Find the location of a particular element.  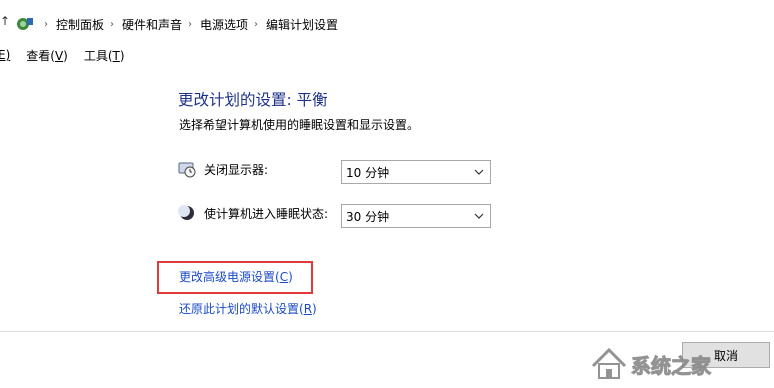

sleep-setting: 使计算机进入睡眠状态: is located at coordinates (266, 213).